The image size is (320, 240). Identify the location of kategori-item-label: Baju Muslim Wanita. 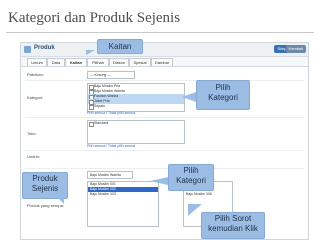
(109, 91).